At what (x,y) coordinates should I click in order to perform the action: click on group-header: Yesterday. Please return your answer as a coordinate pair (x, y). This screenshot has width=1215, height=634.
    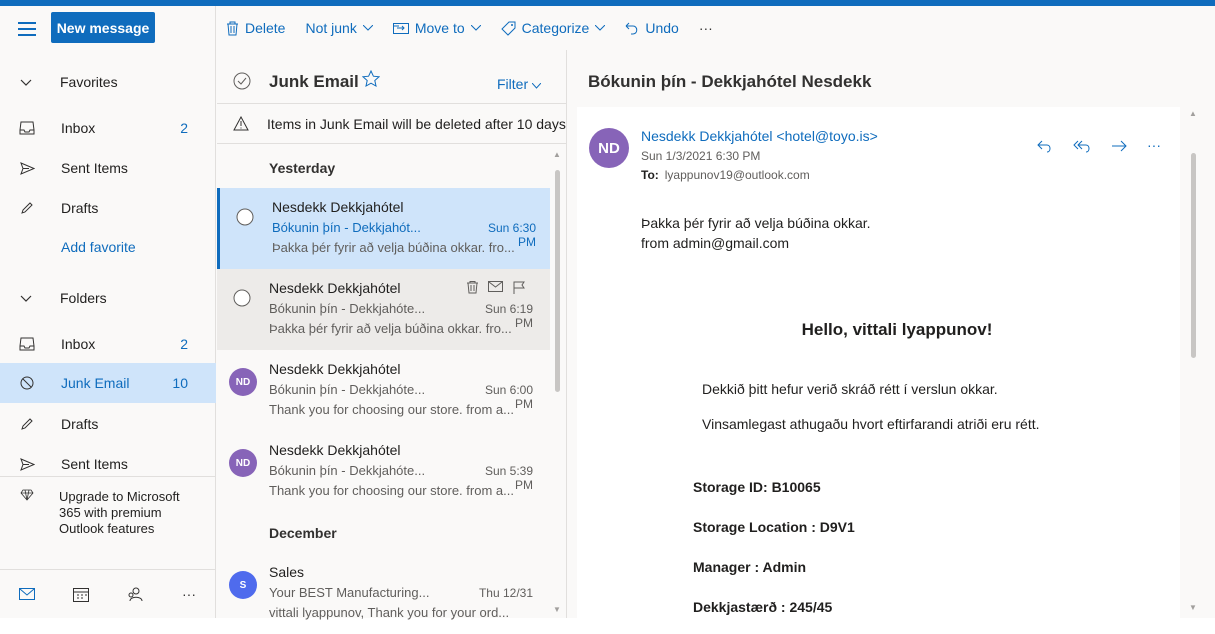
    Looking at the image, I should click on (302, 168).